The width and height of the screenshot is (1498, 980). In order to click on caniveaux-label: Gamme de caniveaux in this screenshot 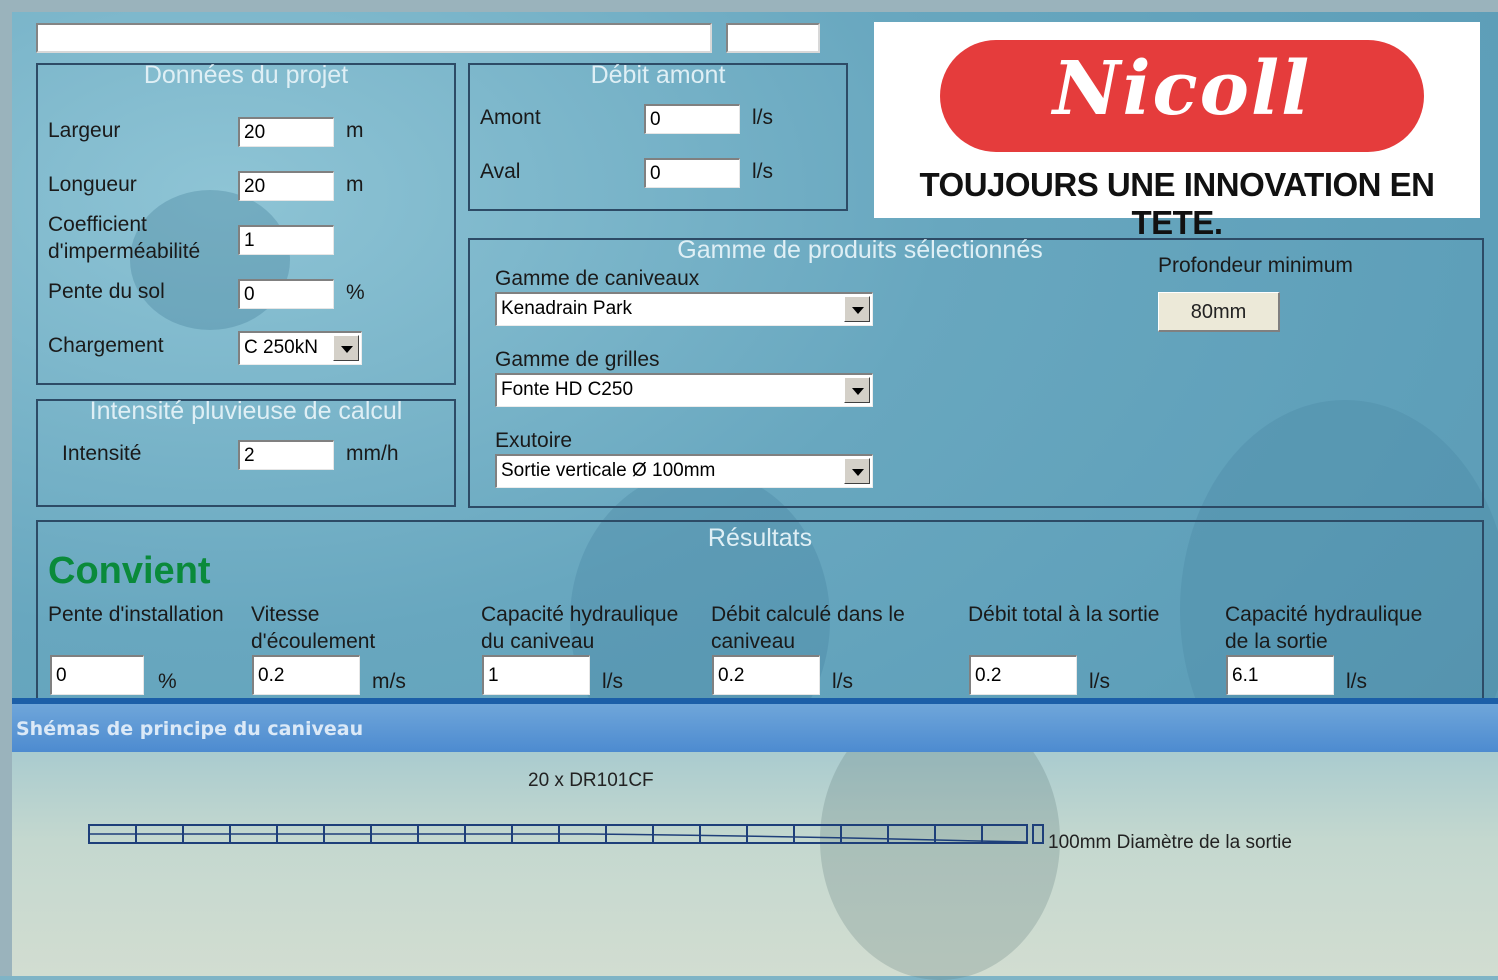, I will do `click(597, 278)`.